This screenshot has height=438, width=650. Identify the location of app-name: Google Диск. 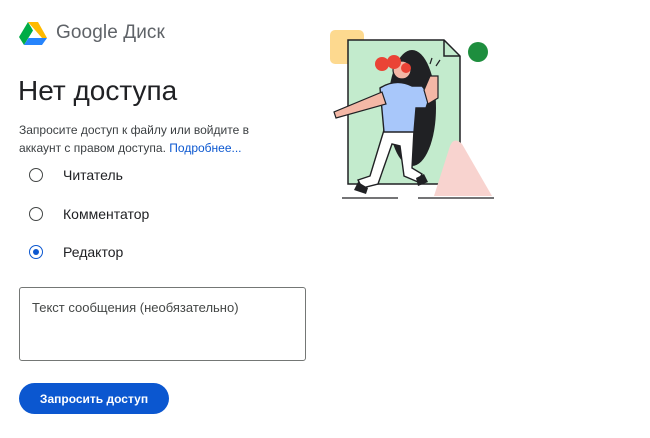
(110, 32).